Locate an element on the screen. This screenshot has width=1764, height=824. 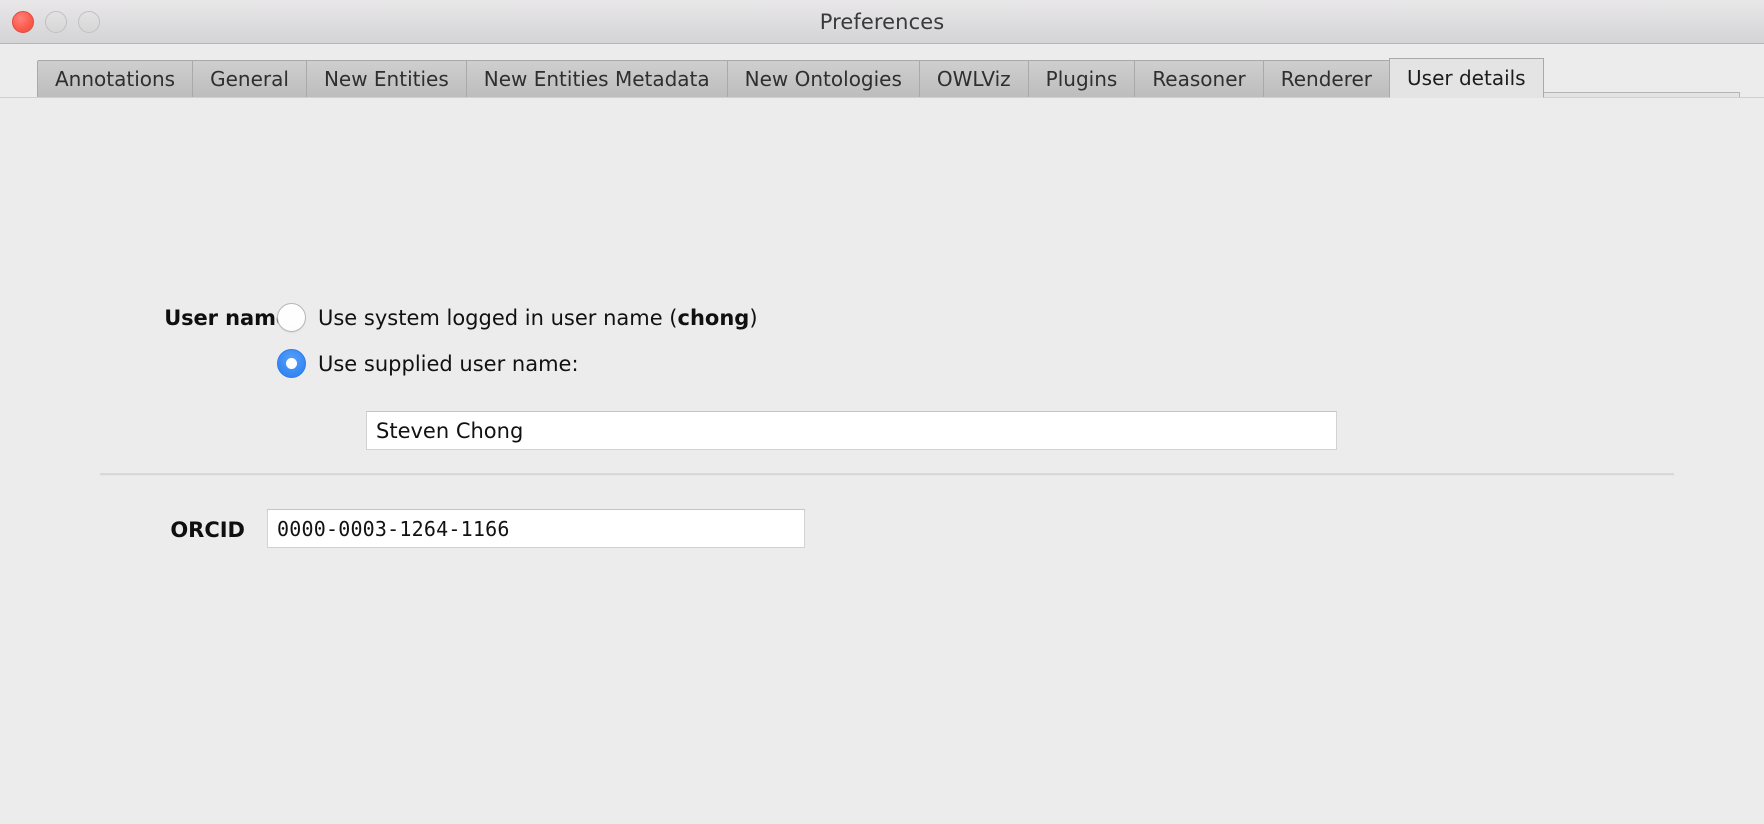
close-window-button is located at coordinates (23, 21).